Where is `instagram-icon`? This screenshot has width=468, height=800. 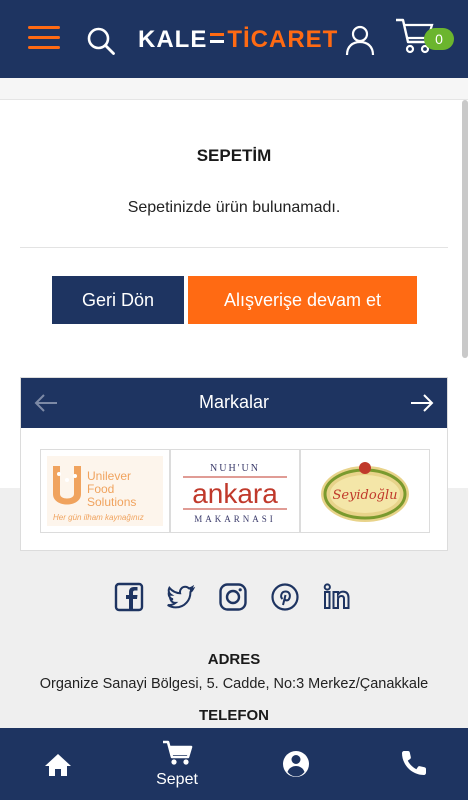 instagram-icon is located at coordinates (233, 597).